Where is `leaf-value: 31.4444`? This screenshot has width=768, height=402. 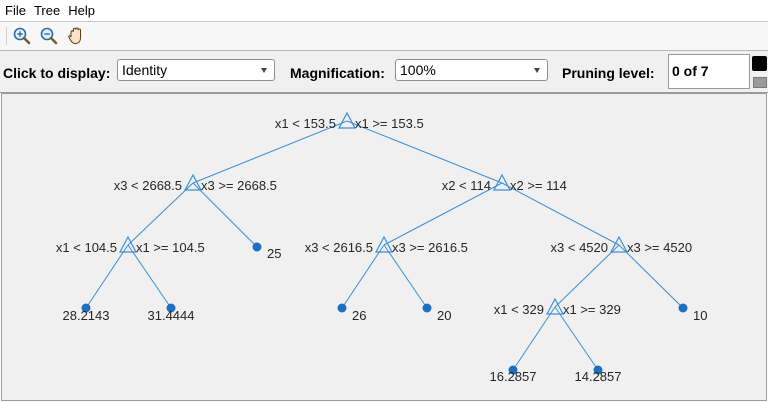 leaf-value: 31.4444 is located at coordinates (171, 315).